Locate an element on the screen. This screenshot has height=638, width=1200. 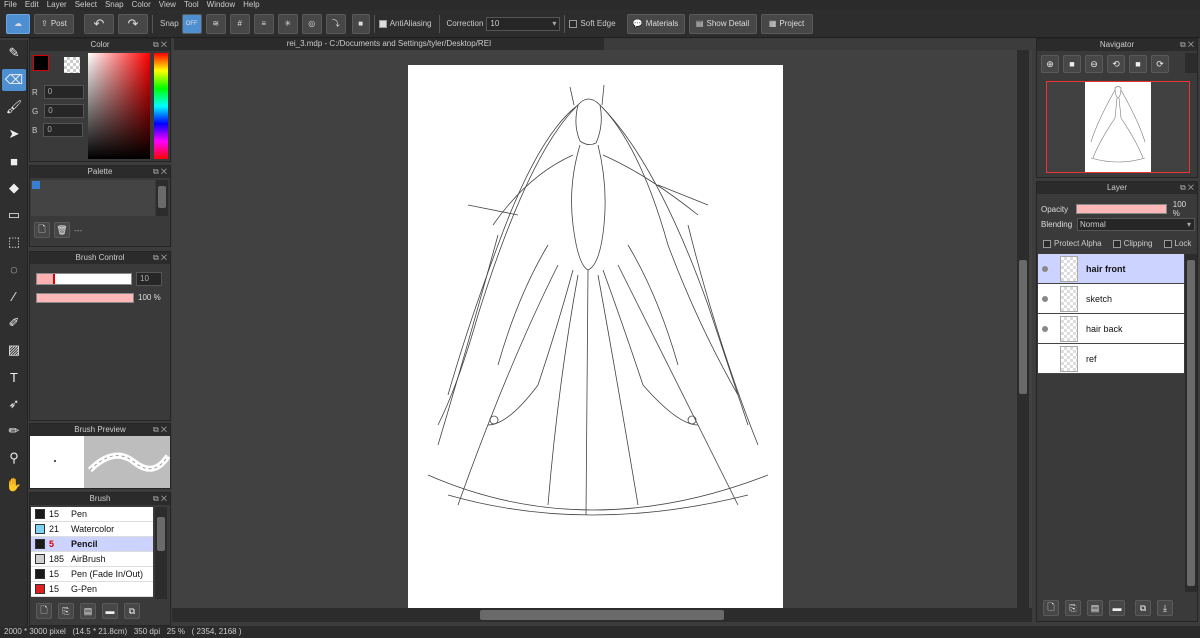
snap-parallel-icon: ≋ is located at coordinates (215, 23).